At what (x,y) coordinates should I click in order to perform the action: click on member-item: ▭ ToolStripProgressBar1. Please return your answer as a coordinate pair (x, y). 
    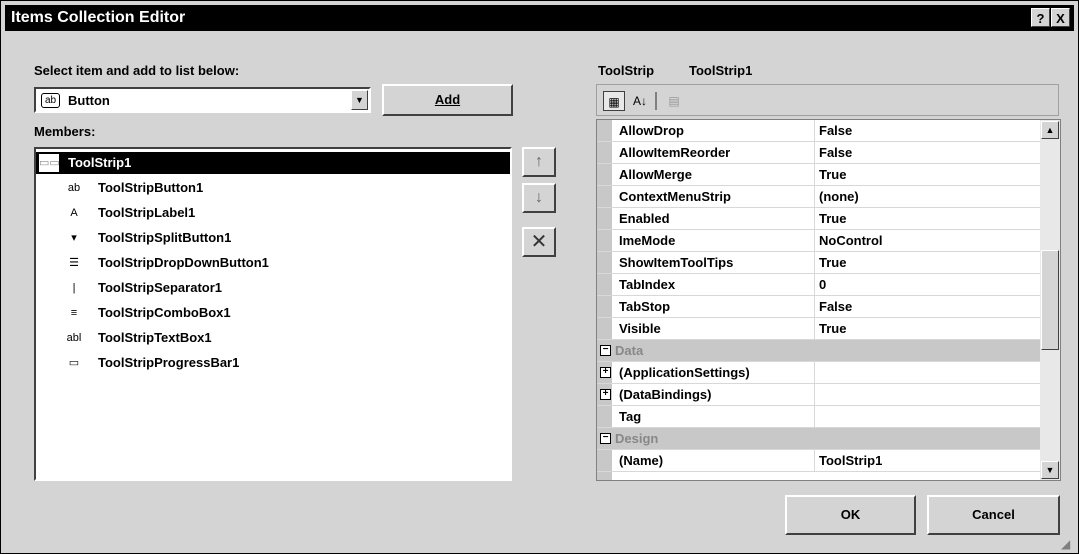
    Looking at the image, I should click on (273, 363).